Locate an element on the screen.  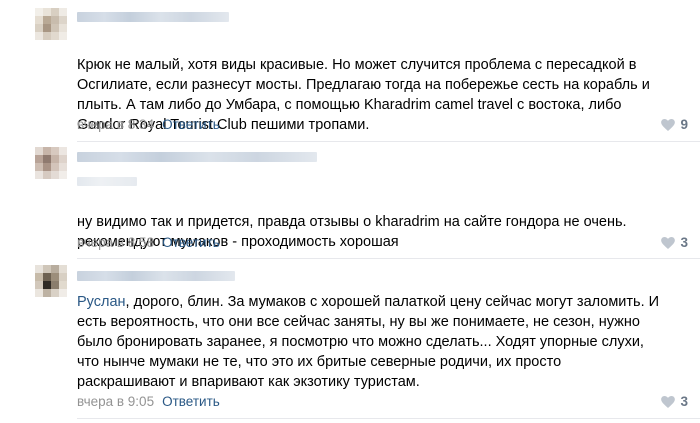
comment-meta: вчера в 8:58 Ответить is located at coordinates (148, 243).